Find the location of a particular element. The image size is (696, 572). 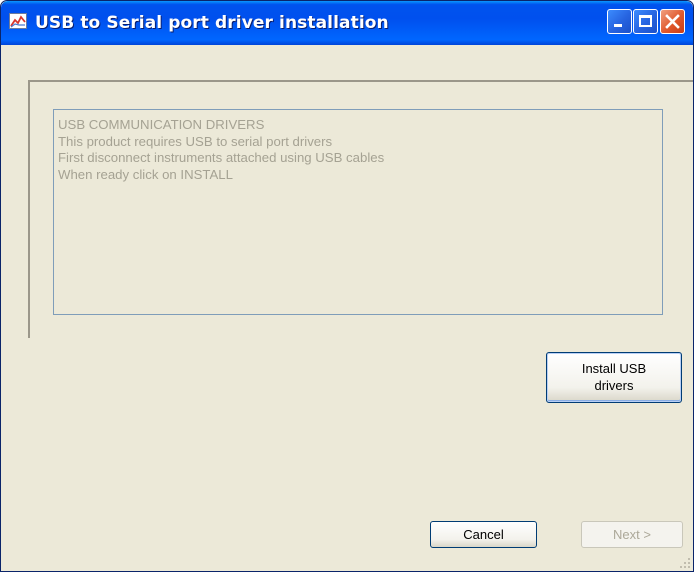

install-usb-drivers-button: Install USB drivers is located at coordinates (614, 377).